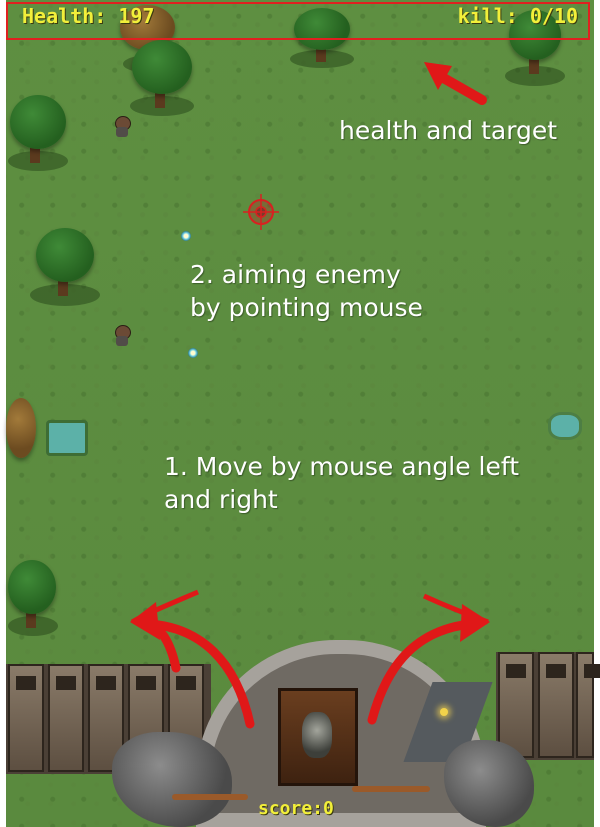  What do you see at coordinates (261, 212) in the screenshot?
I see `crosshair-icon` at bounding box center [261, 212].